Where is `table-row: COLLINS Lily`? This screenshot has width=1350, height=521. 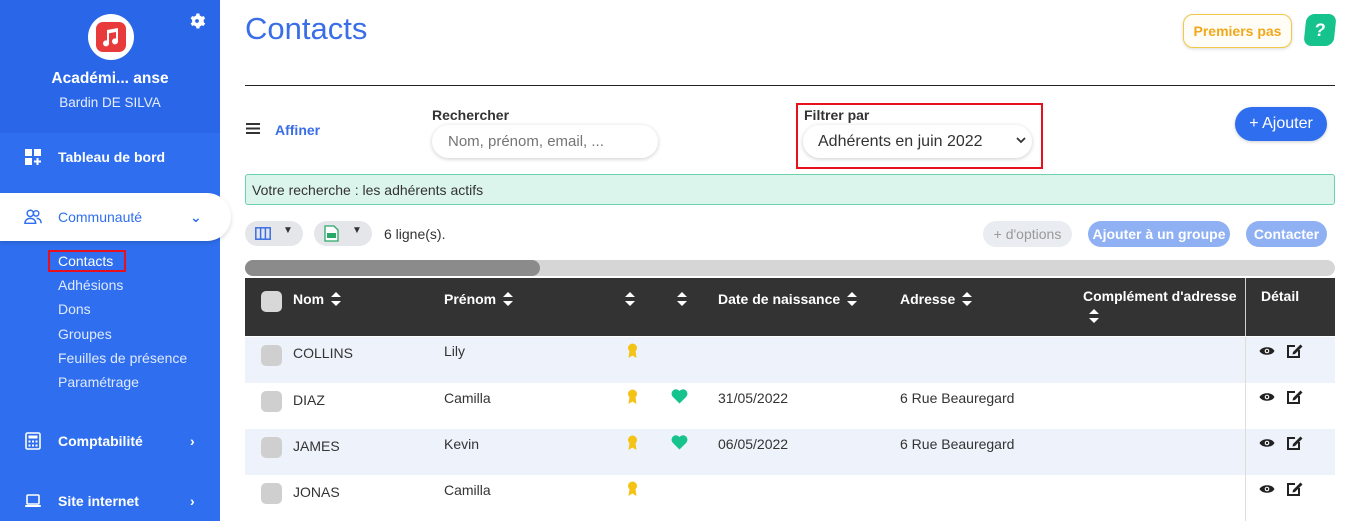 table-row: COLLINS Lily is located at coordinates (790, 360).